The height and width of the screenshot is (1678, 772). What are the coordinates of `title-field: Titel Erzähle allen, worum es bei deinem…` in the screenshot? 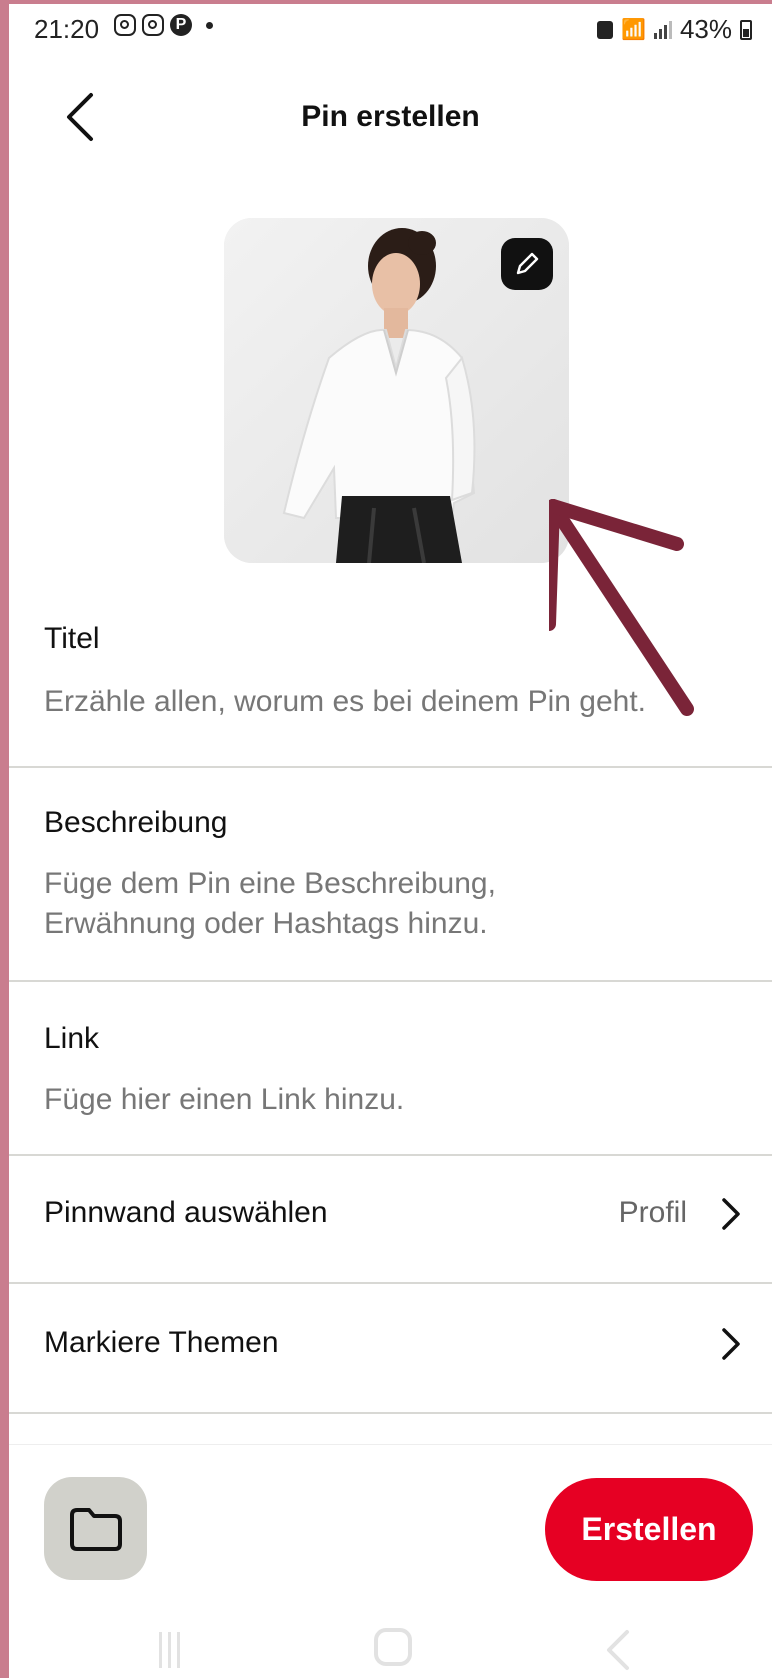 It's located at (390, 684).